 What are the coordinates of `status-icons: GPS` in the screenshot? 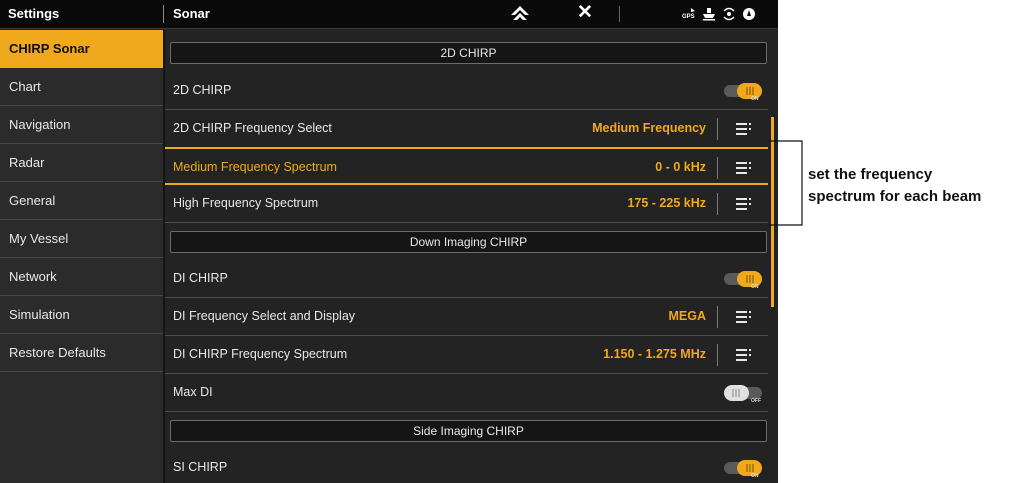 It's located at (719, 14).